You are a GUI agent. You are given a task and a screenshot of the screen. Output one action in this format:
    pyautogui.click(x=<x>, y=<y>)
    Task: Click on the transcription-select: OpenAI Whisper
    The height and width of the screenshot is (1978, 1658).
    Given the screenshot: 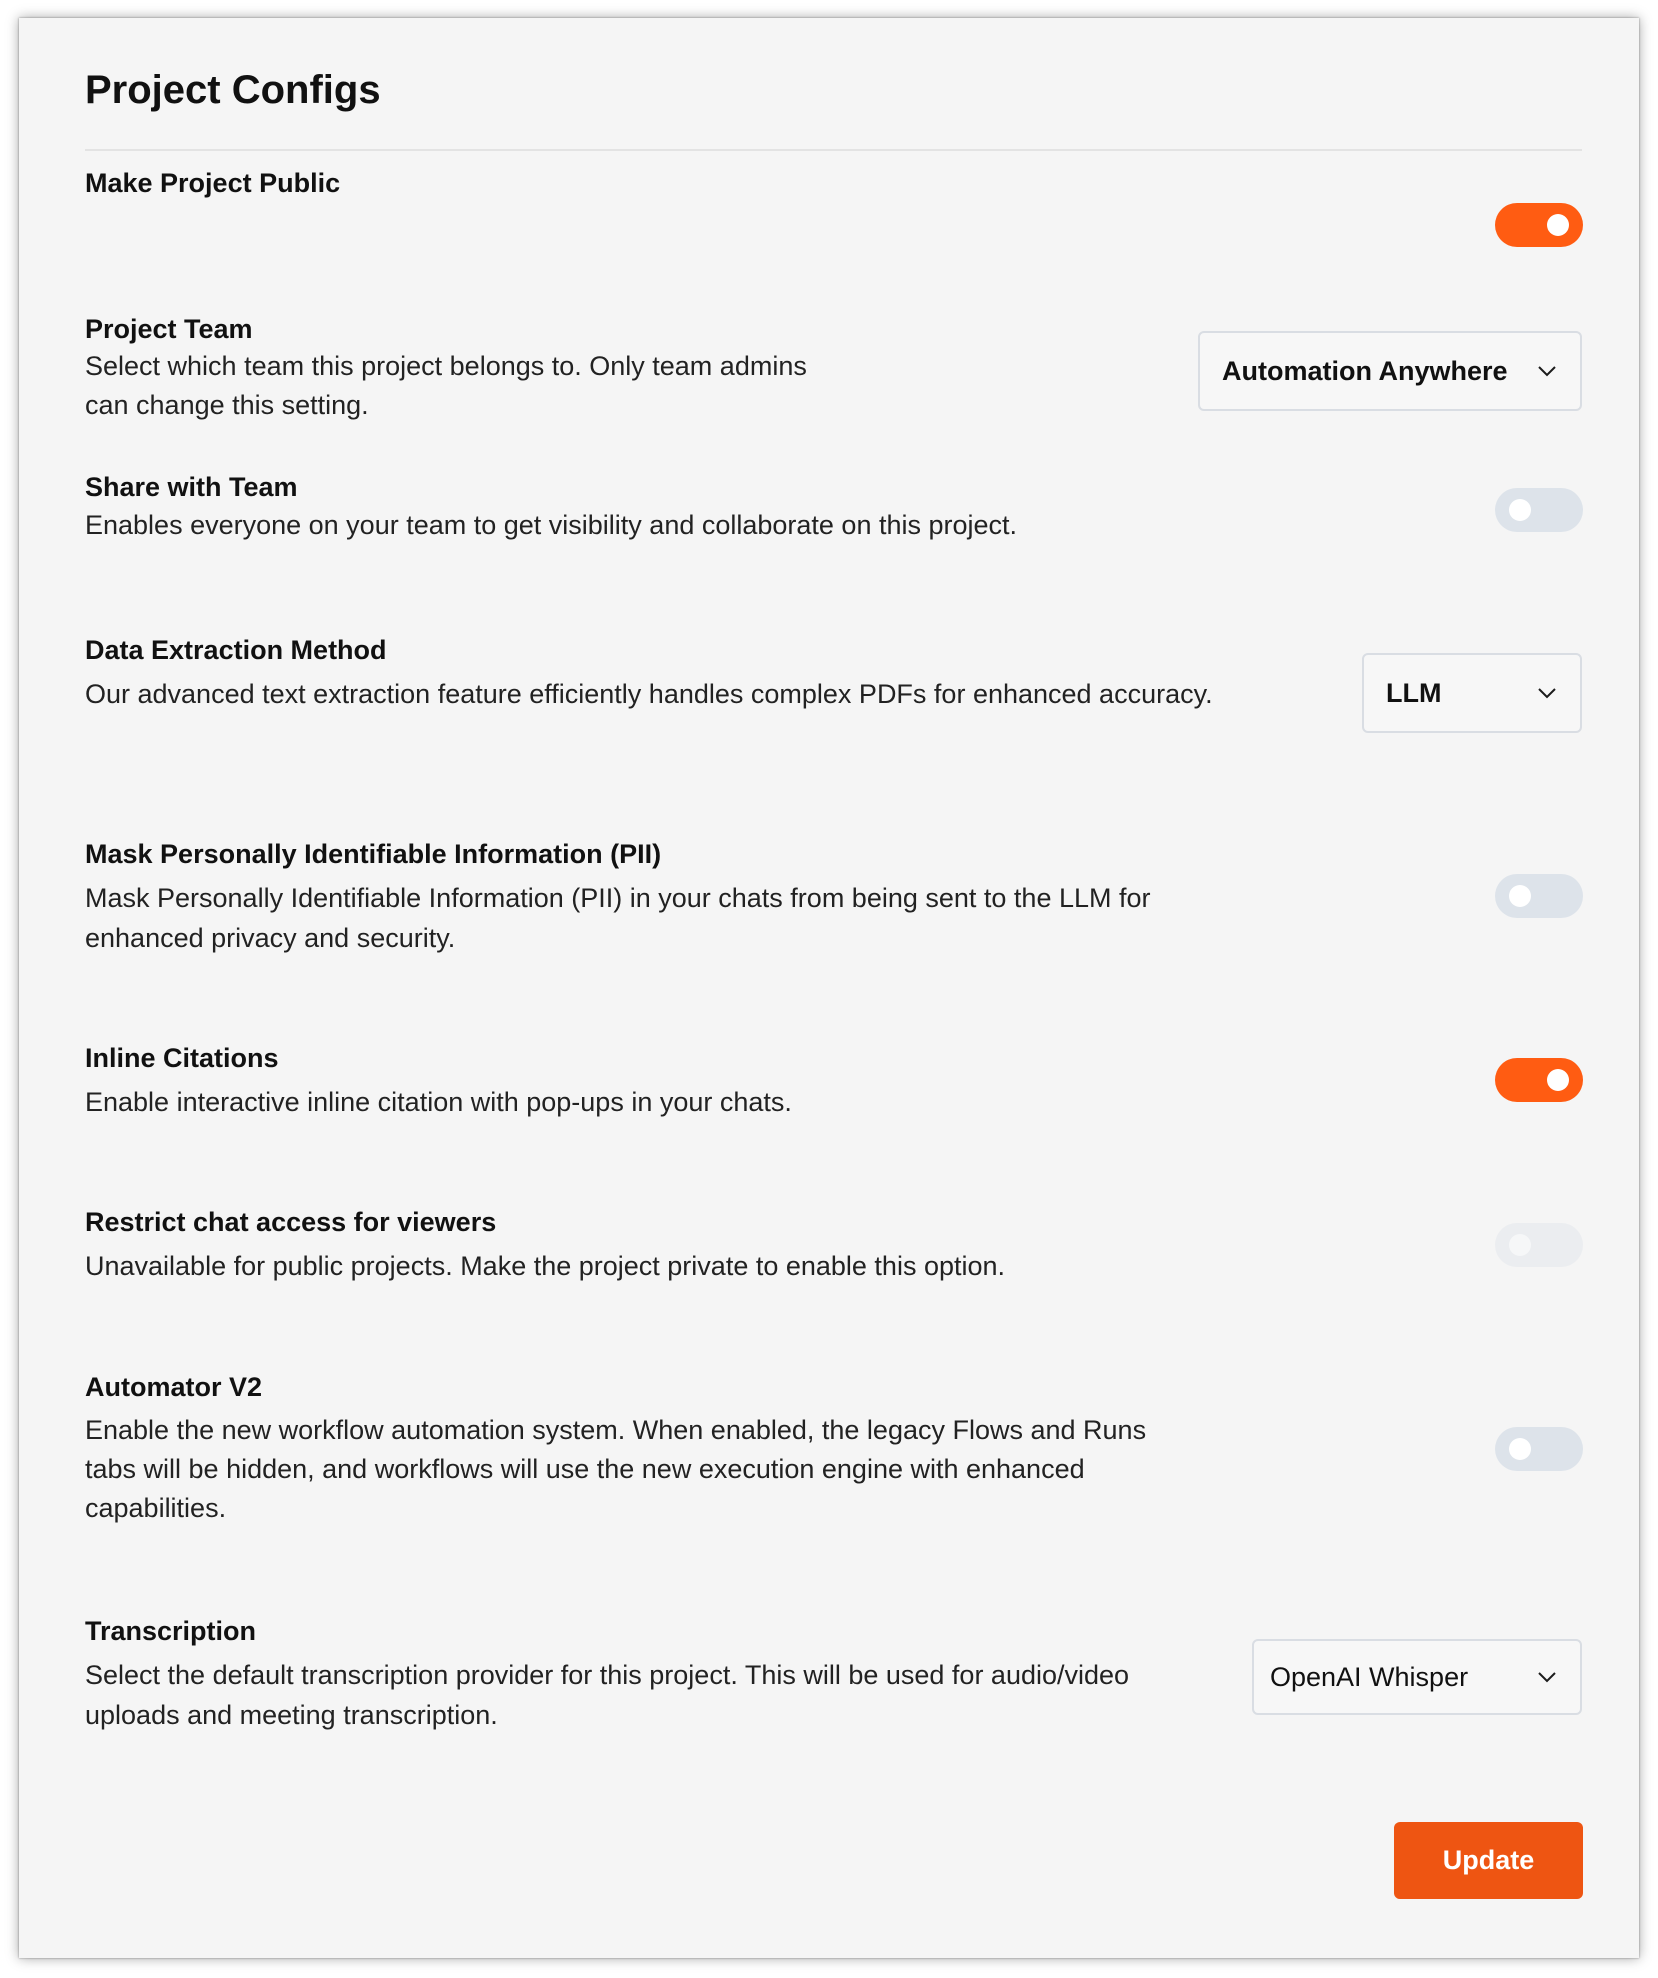 What is the action you would take?
    pyautogui.click(x=1417, y=1677)
    